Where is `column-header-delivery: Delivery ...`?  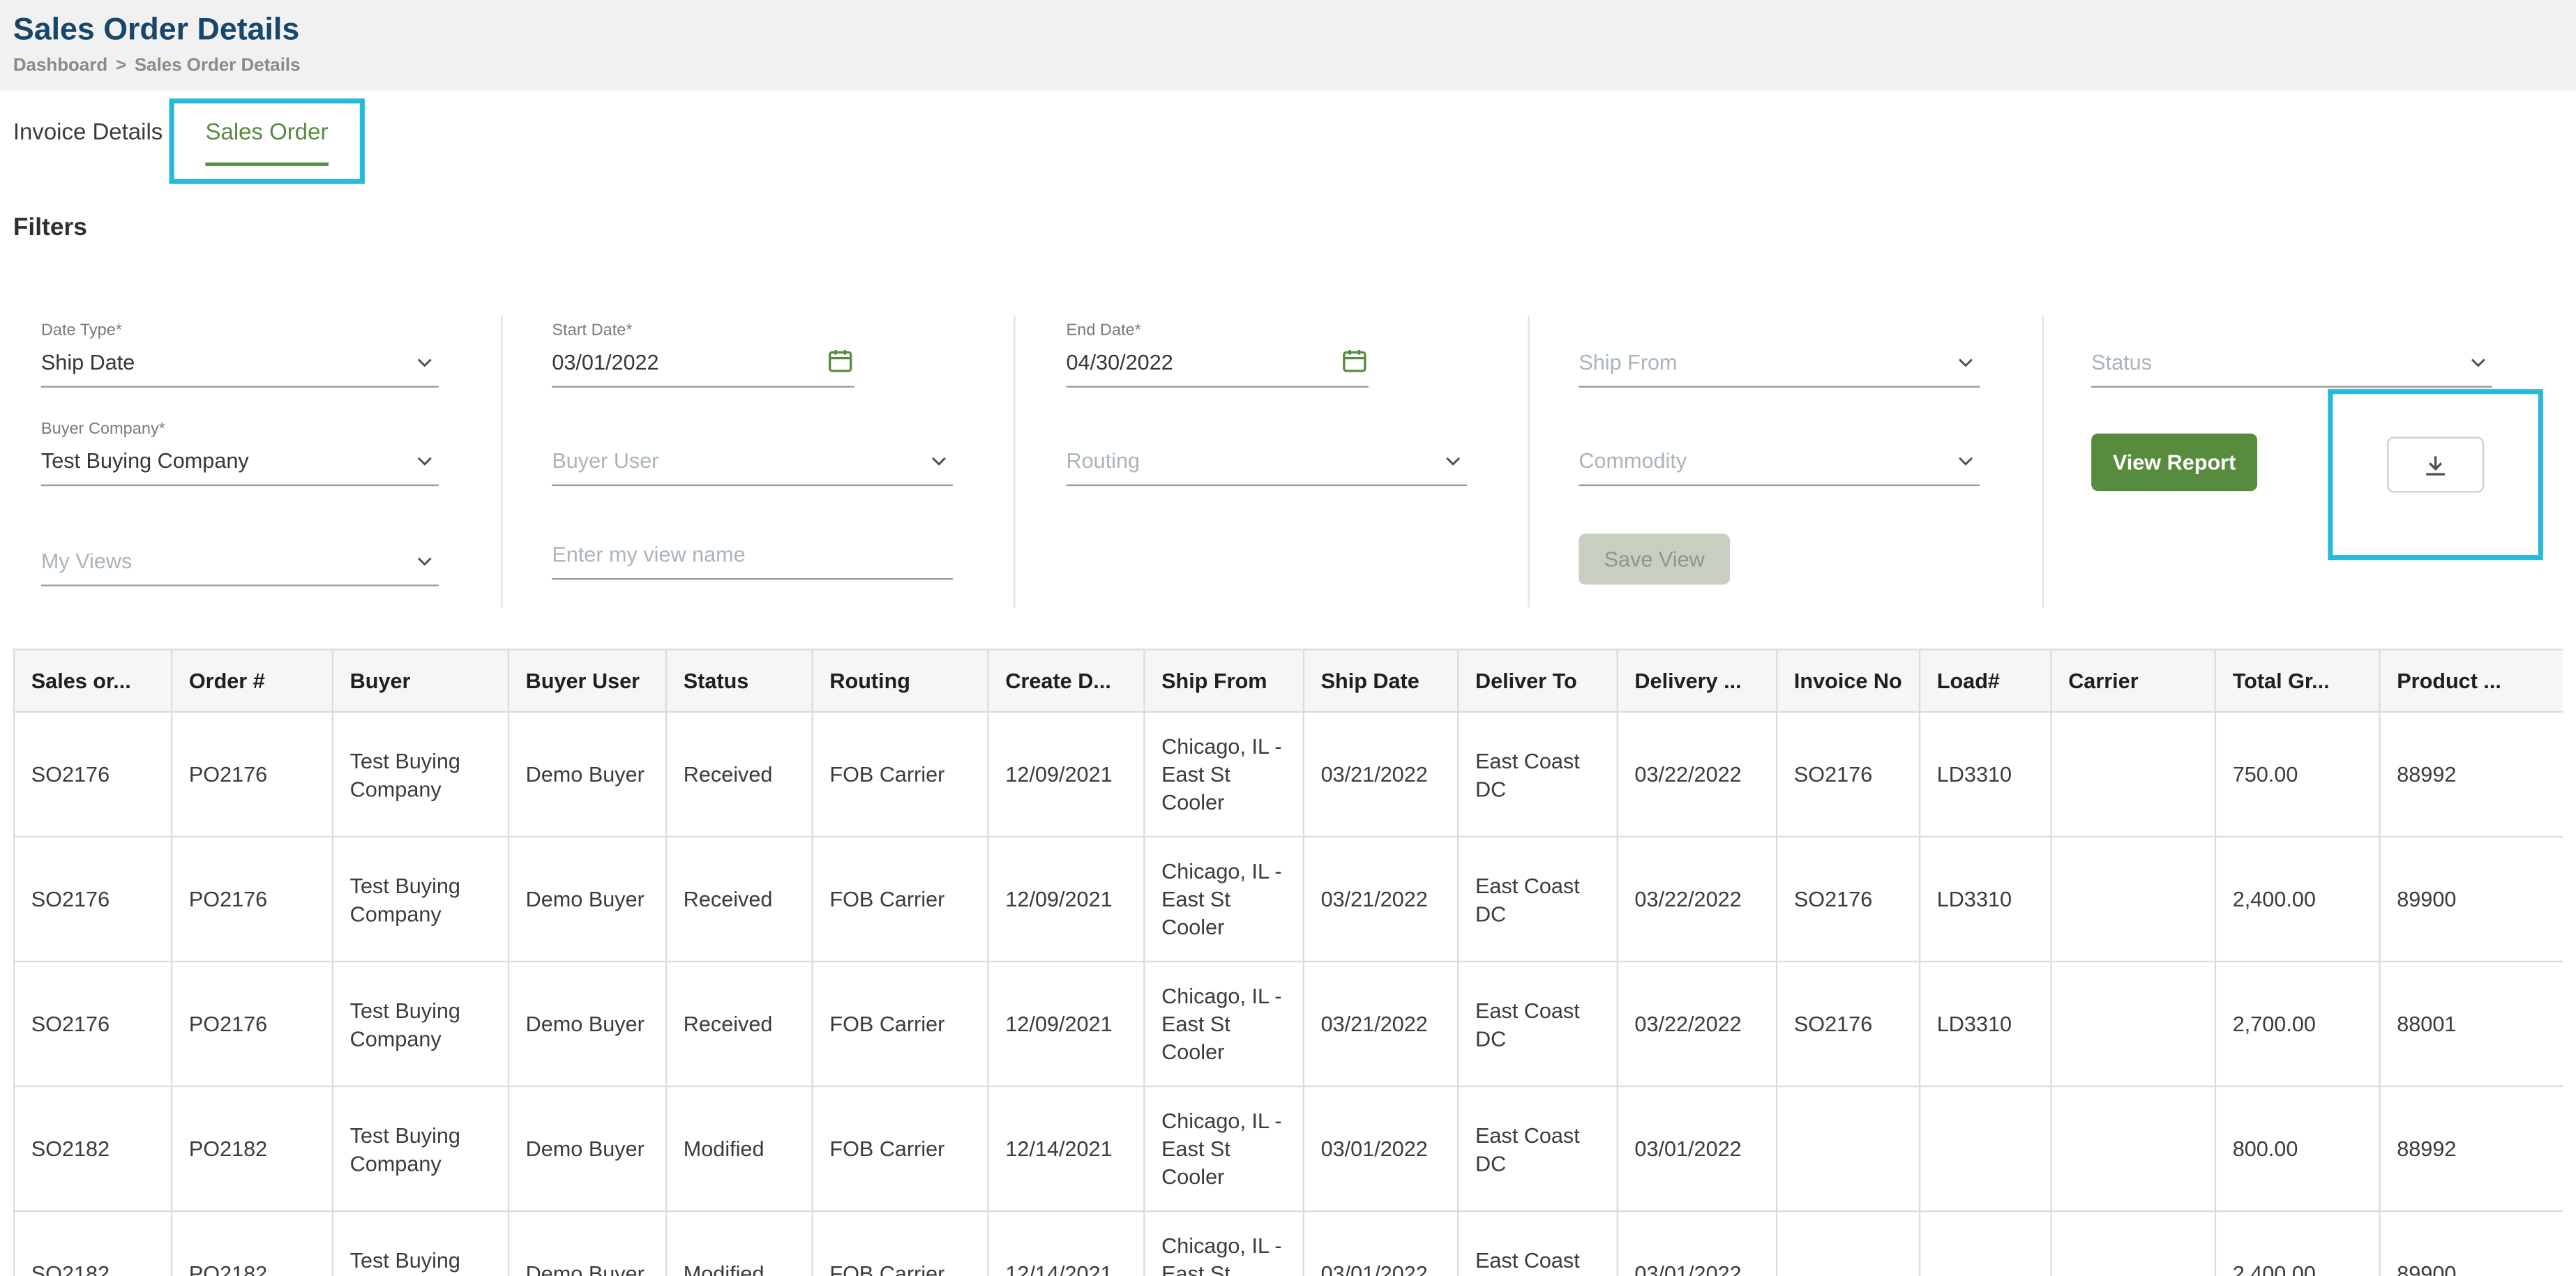
column-header-delivery: Delivery ... is located at coordinates (1697, 680).